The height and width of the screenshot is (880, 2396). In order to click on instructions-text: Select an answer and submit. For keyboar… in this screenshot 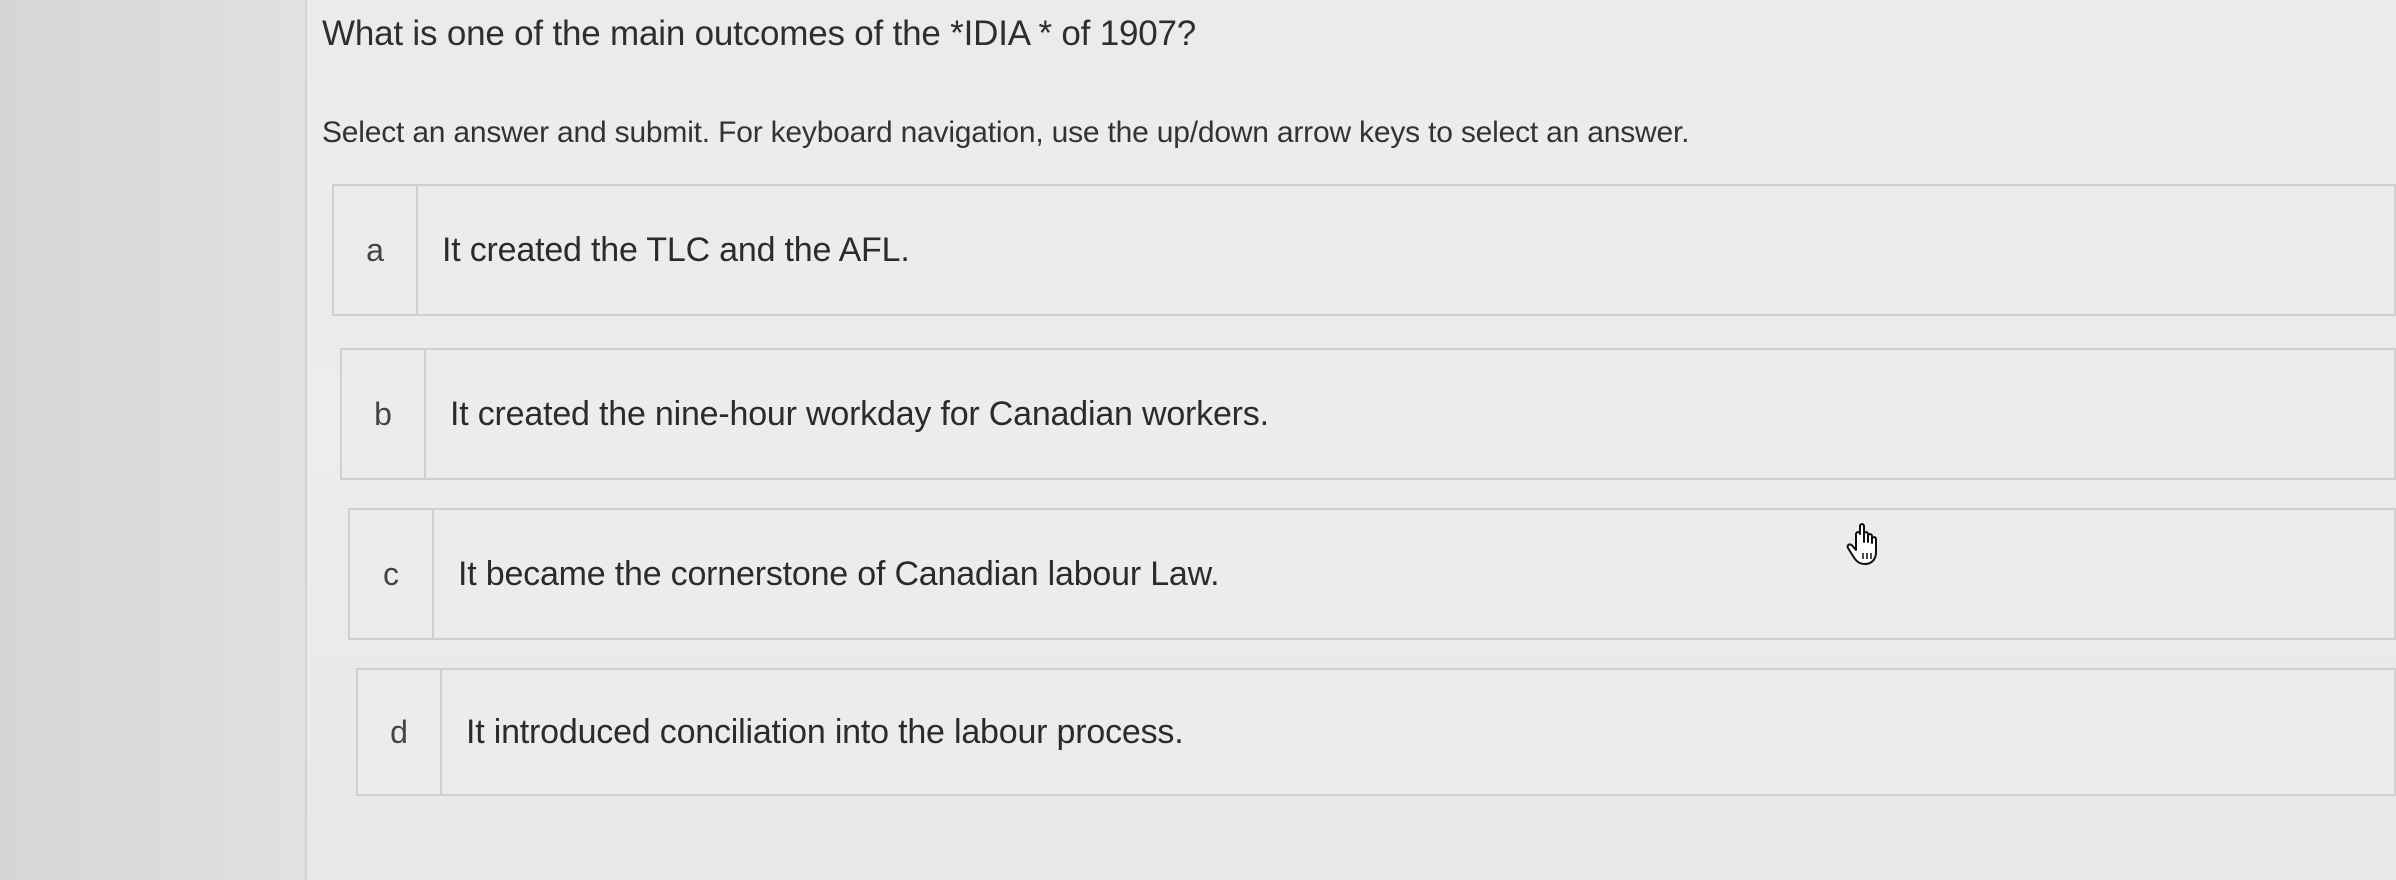, I will do `click(1006, 132)`.